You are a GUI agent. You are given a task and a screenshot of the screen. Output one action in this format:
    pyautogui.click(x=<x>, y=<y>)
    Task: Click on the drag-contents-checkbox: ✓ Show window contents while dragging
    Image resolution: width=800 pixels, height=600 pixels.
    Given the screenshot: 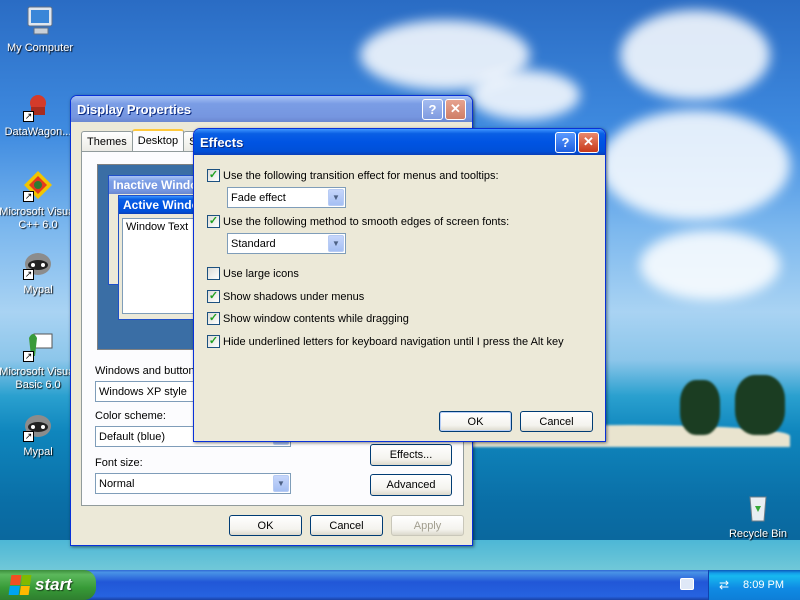 What is the action you would take?
    pyautogui.click(x=308, y=318)
    